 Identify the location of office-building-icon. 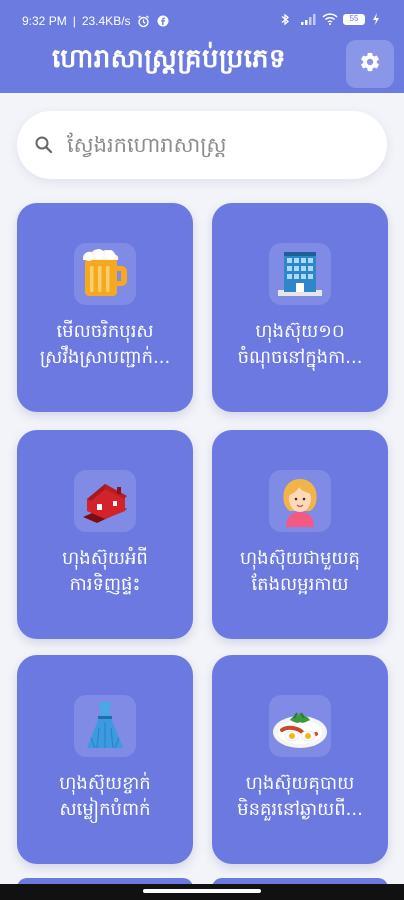
(300, 274).